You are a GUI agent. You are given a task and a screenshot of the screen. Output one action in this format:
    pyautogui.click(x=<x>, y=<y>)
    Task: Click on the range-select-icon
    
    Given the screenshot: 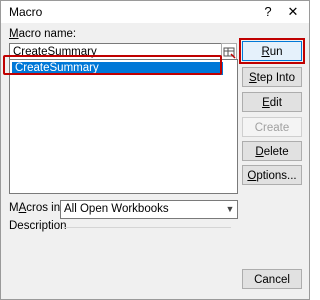 What is the action you would take?
    pyautogui.click(x=229, y=53)
    